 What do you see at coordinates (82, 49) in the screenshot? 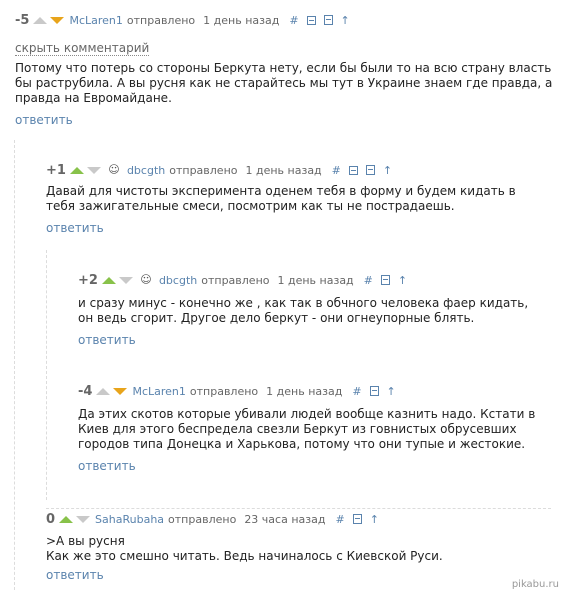
I see `hide-comment-link: скрыть комментарий` at bounding box center [82, 49].